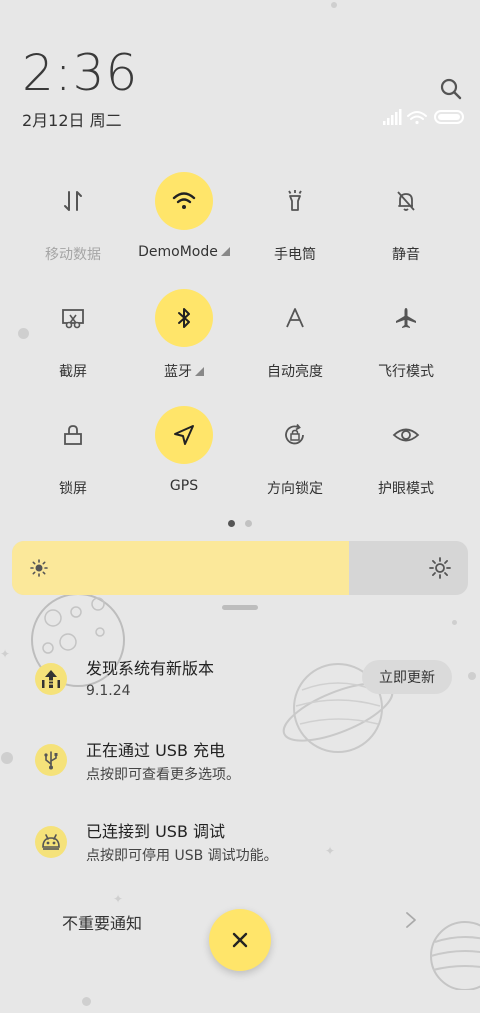 The width and height of the screenshot is (480, 1013). I want to click on clock: 2:36, so click(80, 73).